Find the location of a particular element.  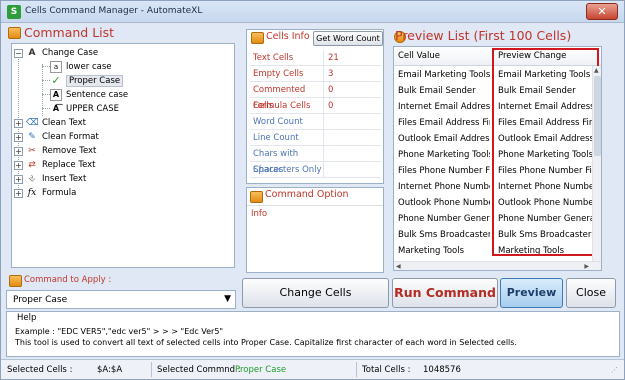

command-option-panel: Command Option Info is located at coordinates (315, 230).